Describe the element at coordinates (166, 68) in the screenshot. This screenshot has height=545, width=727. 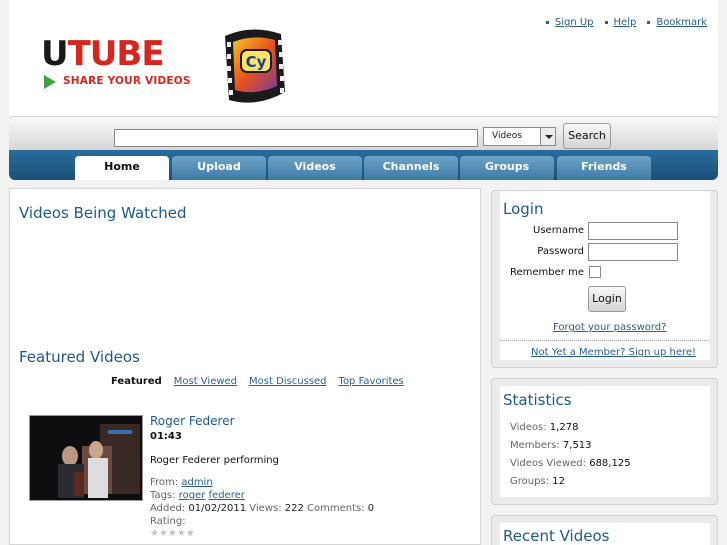
I see `site-logo: UTUBE SHARE YOUR VIDEOS Cy` at that location.